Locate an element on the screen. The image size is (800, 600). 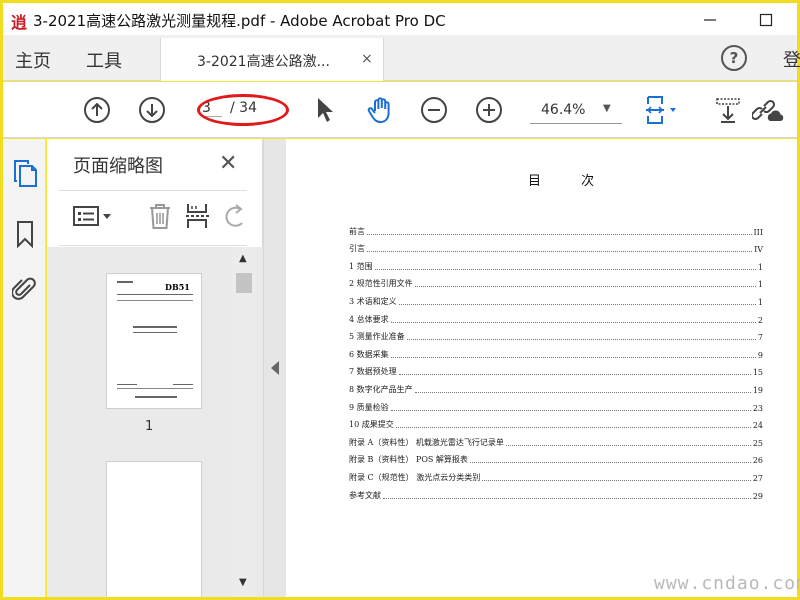
toc-entry: 附录 B（资料性） POS 解算报表 26 is located at coordinates (556, 457).